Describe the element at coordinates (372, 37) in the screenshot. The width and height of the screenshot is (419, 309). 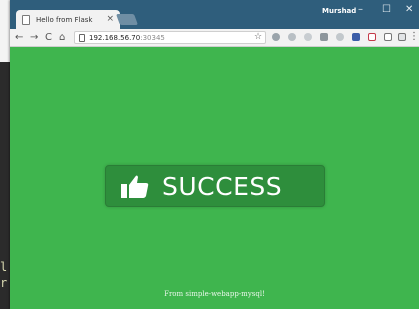
I see `pocket-extension-icon` at that location.